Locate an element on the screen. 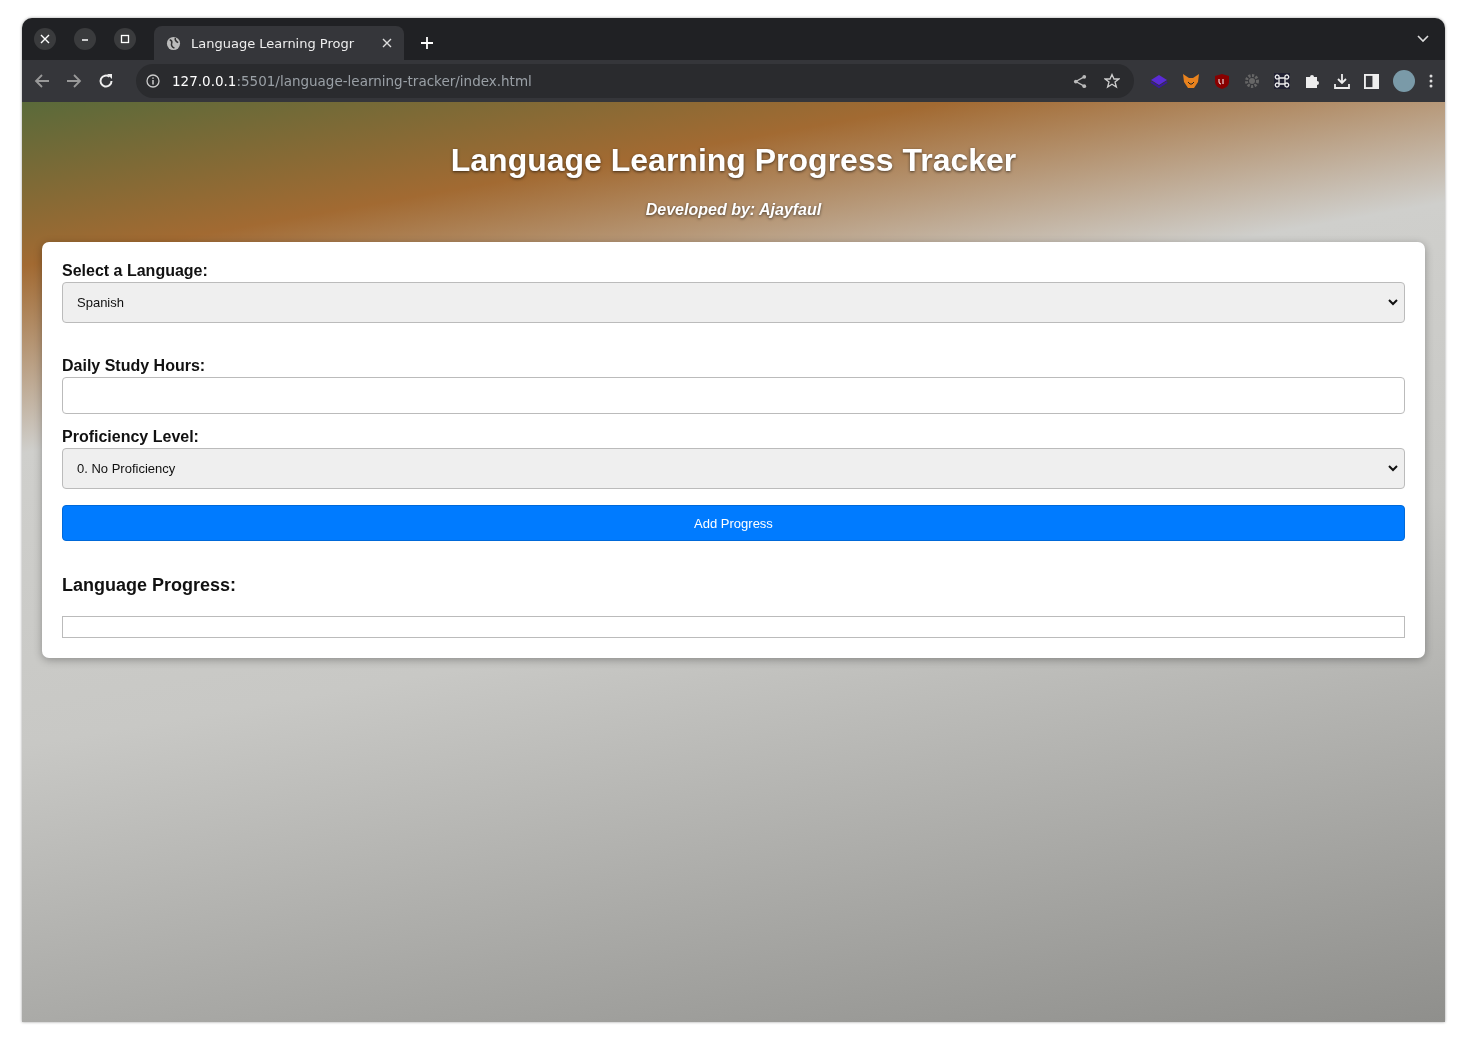 This screenshot has height=1048, width=1466. star-icon is located at coordinates (1112, 81).